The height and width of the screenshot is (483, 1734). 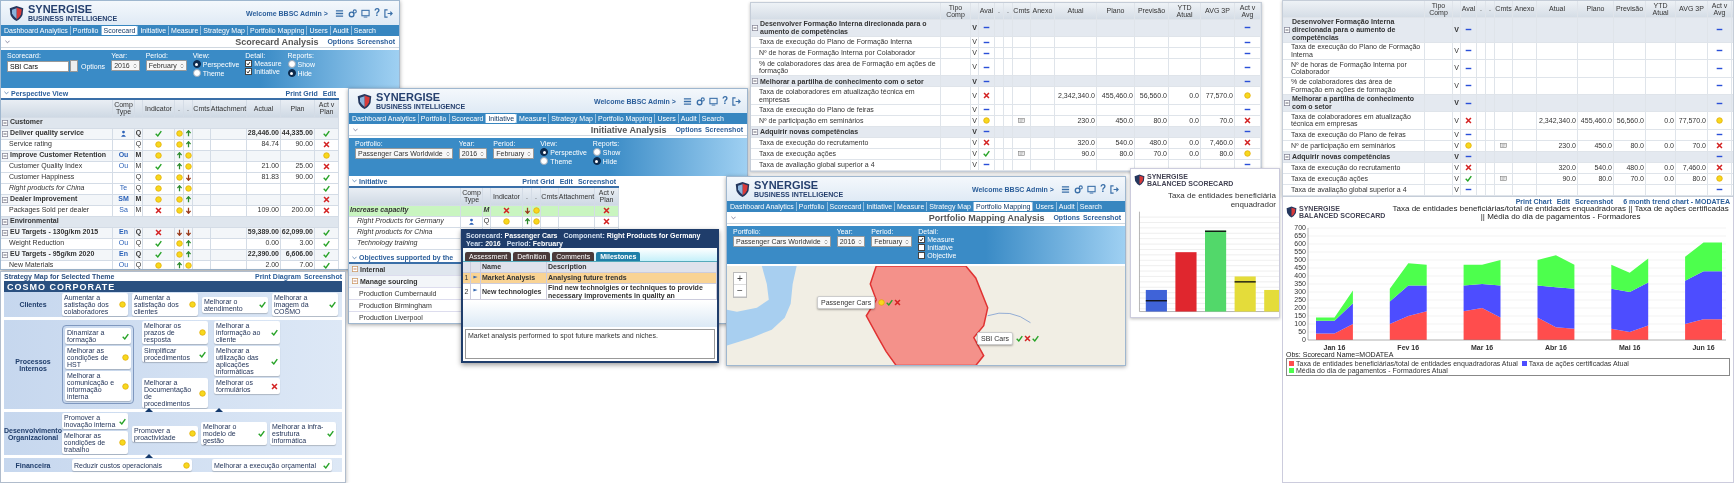 What do you see at coordinates (173, 286) in the screenshot?
I see `map-title: COSMO CORPORATE` at bounding box center [173, 286].